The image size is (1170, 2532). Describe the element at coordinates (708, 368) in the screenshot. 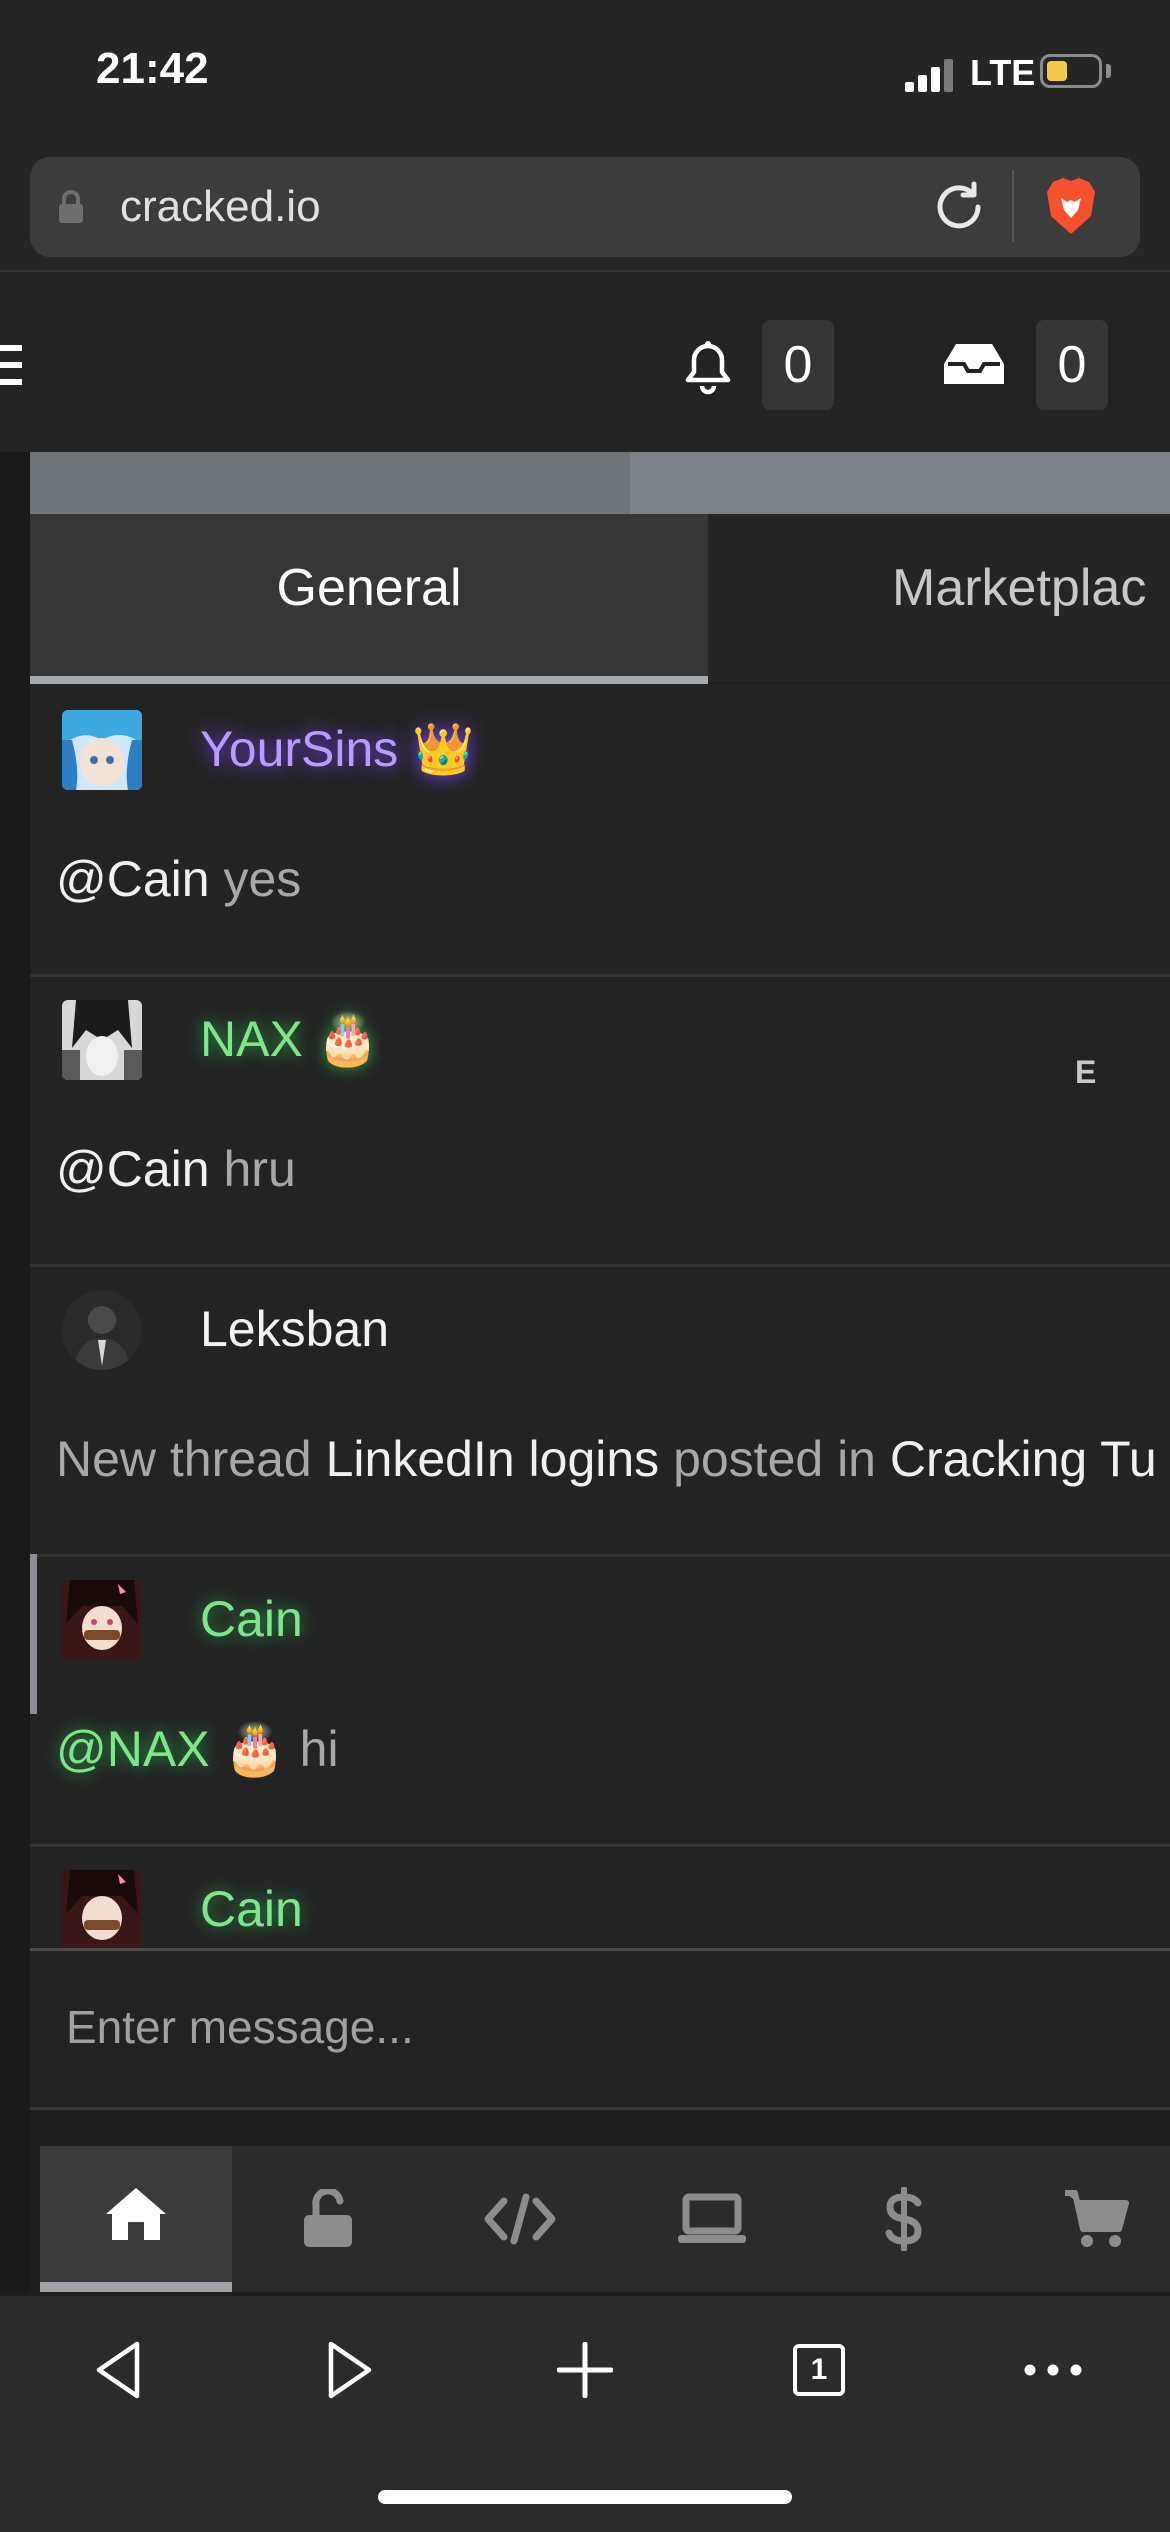

I see `bell-icon` at that location.